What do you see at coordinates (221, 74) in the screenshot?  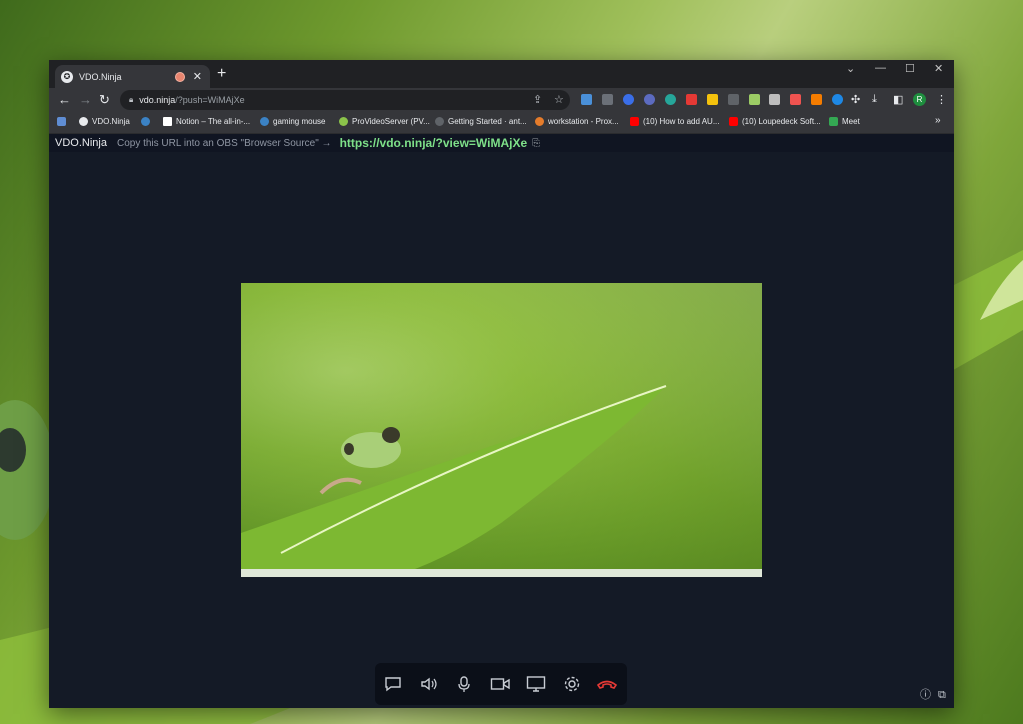 I see `new-tab-button: +` at bounding box center [221, 74].